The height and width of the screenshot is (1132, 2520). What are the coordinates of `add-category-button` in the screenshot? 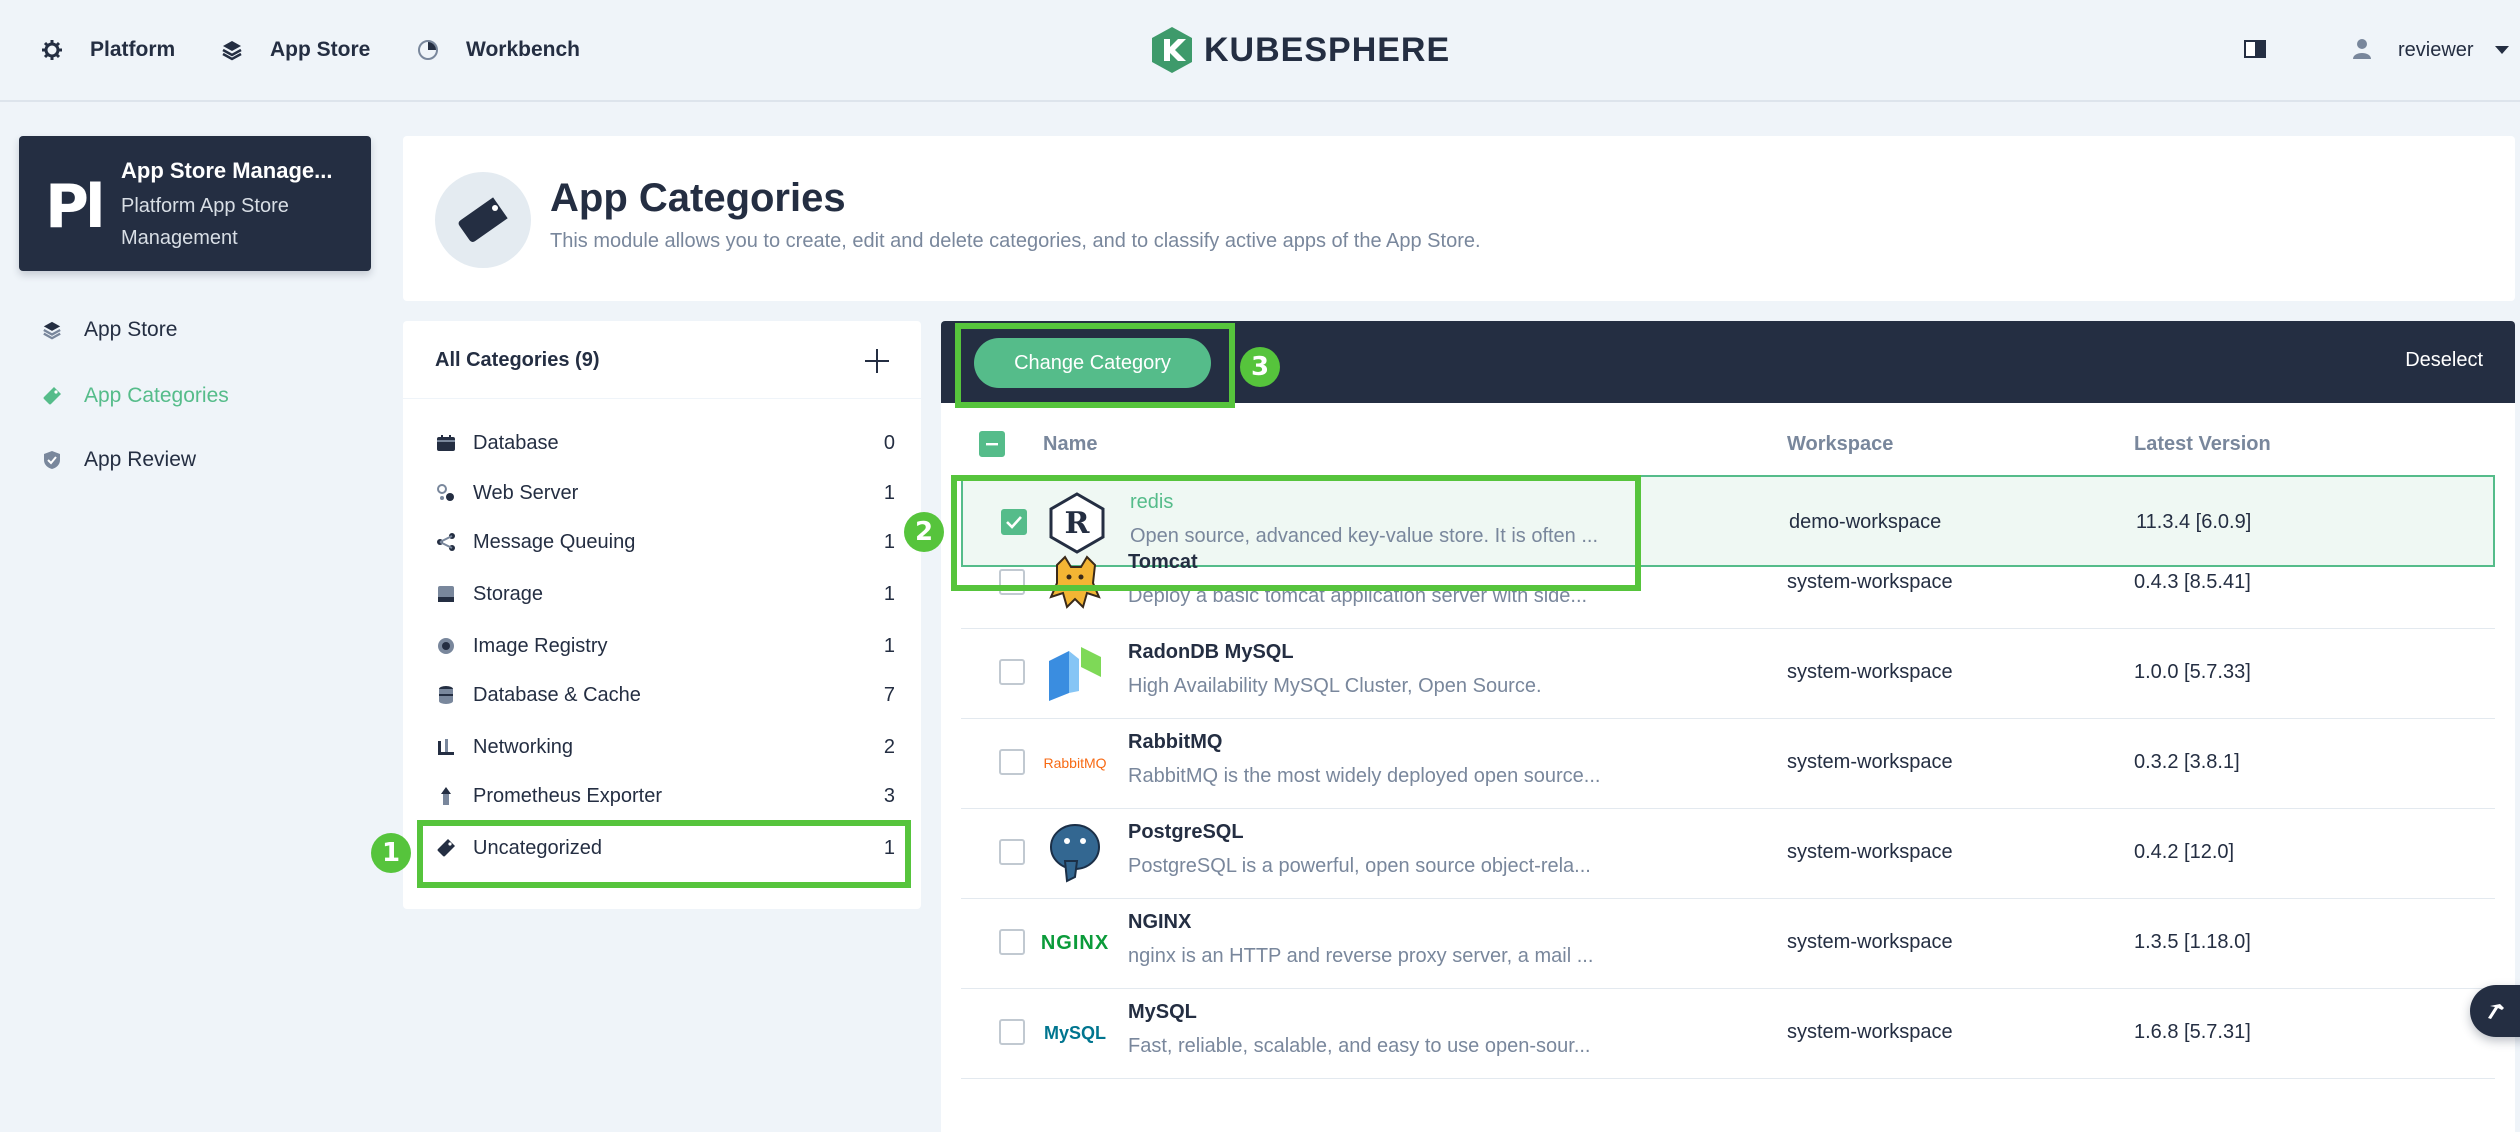 It's located at (877, 361).